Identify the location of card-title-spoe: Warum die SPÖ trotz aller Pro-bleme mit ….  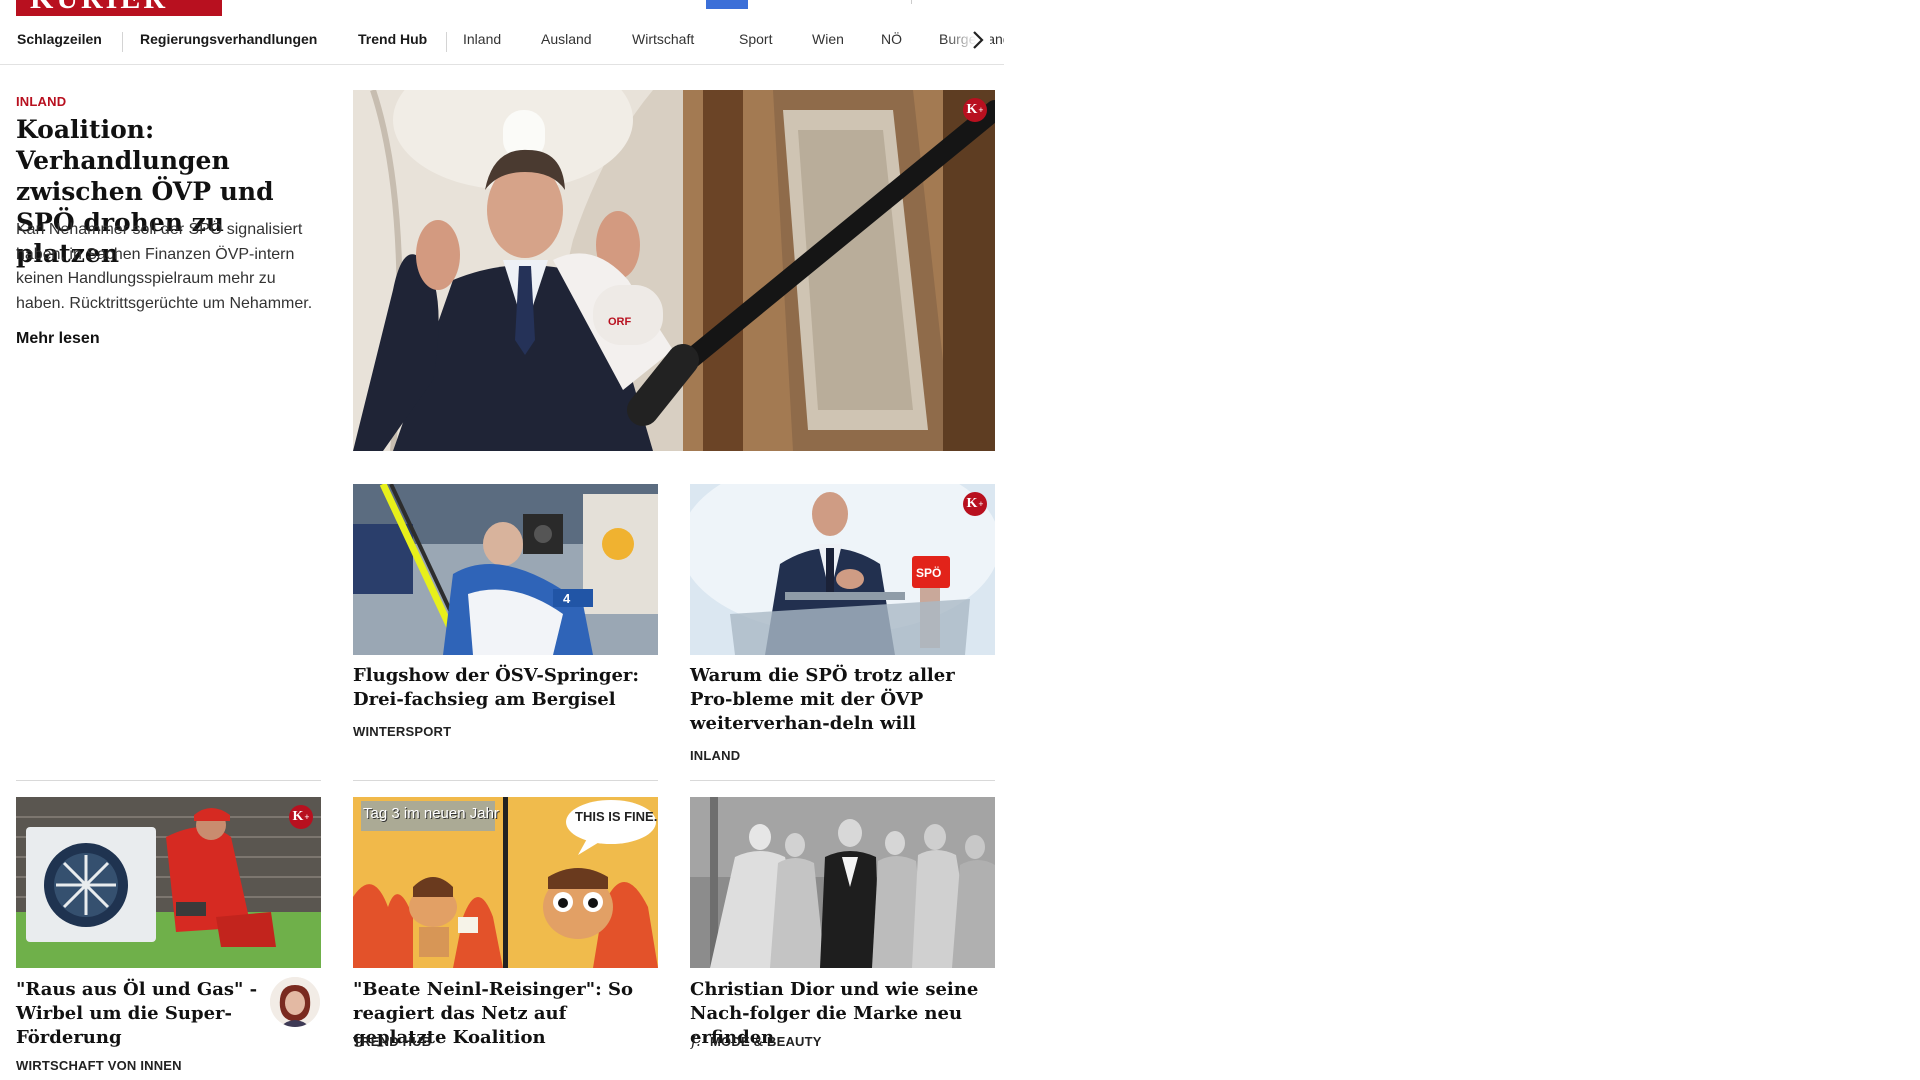
(842, 700).